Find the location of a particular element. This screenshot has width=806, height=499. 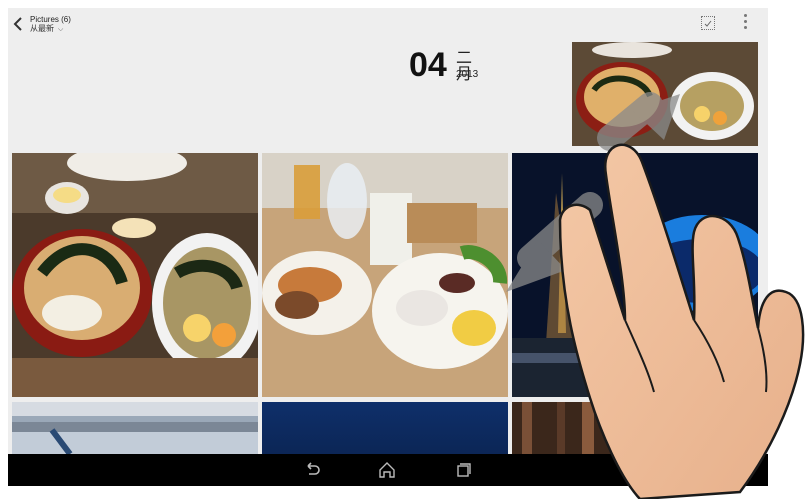

sort-label: 从最新 is located at coordinates (42, 28).